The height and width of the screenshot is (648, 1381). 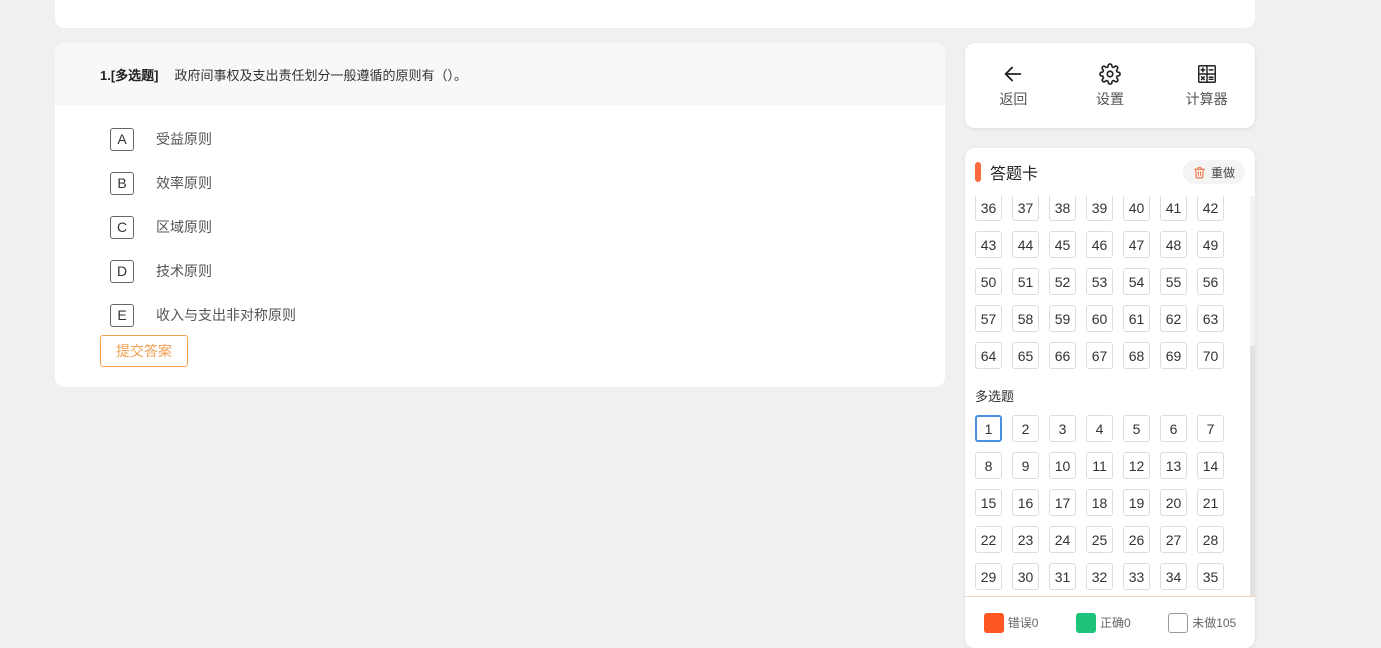 What do you see at coordinates (1099, 465) in the screenshot?
I see `question-number-cell: 11` at bounding box center [1099, 465].